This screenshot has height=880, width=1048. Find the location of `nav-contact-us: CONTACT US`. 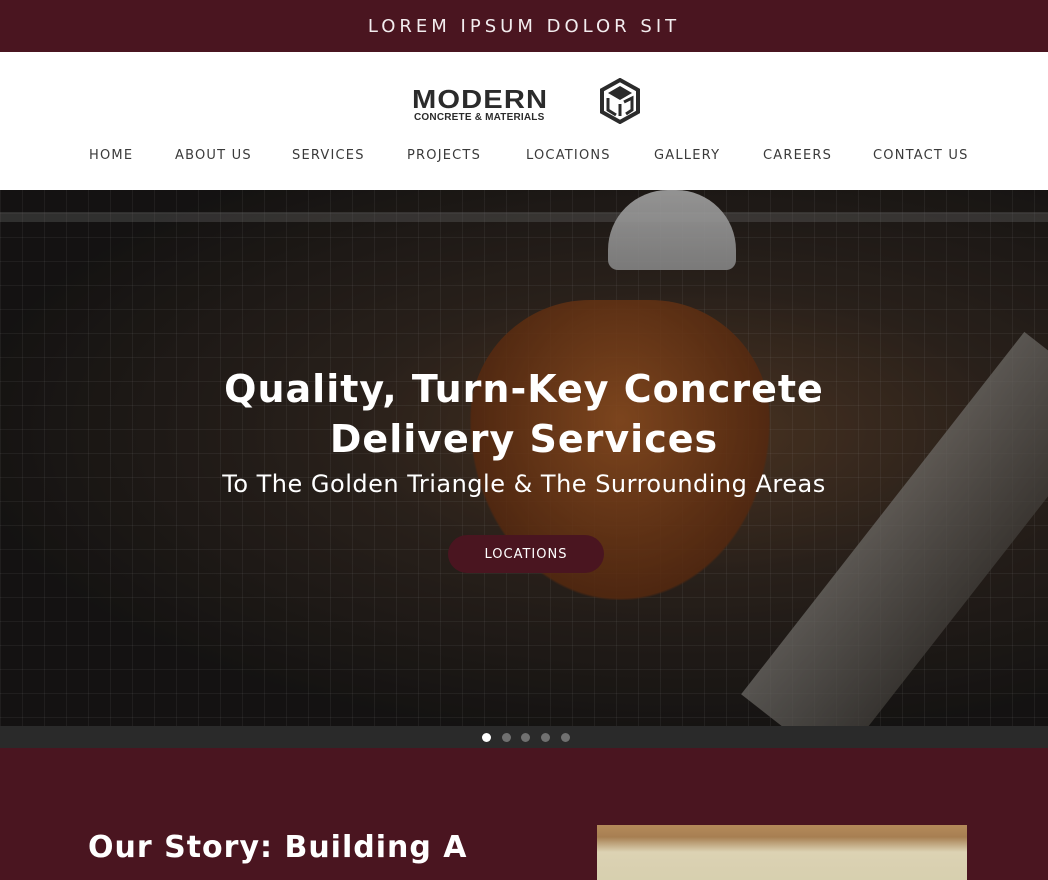

nav-contact-us: CONTACT US is located at coordinates (921, 155).